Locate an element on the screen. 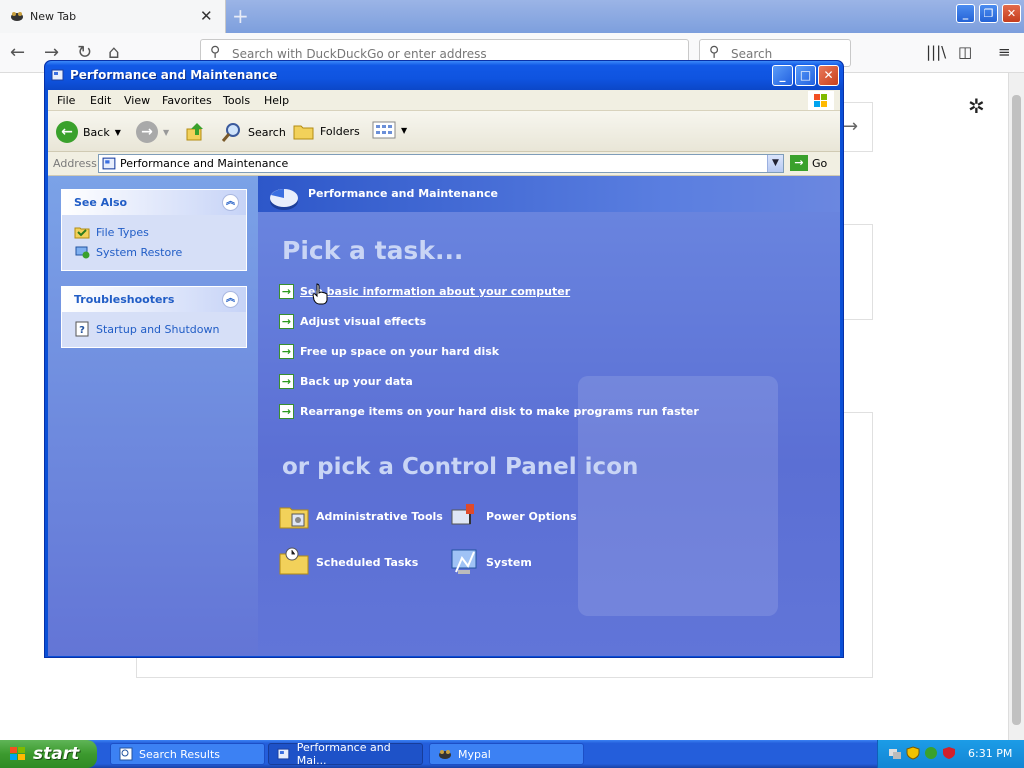 Image resolution: width=1024 pixels, height=768 pixels. menu-tools: Tools is located at coordinates (236, 100).